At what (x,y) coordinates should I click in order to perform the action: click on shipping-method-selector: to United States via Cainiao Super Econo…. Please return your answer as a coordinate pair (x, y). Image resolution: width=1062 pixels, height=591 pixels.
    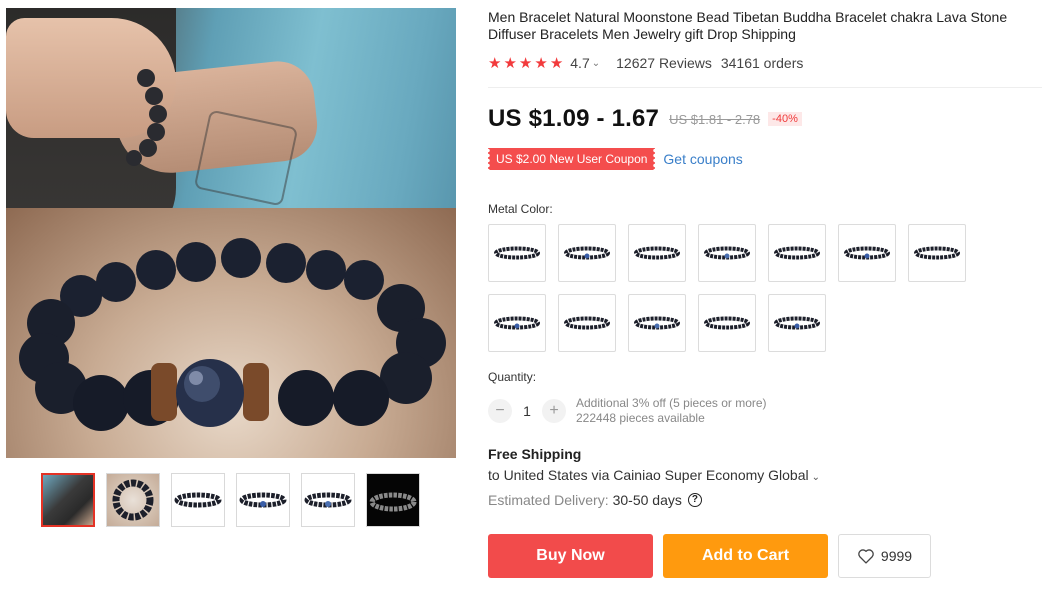
    Looking at the image, I should click on (654, 475).